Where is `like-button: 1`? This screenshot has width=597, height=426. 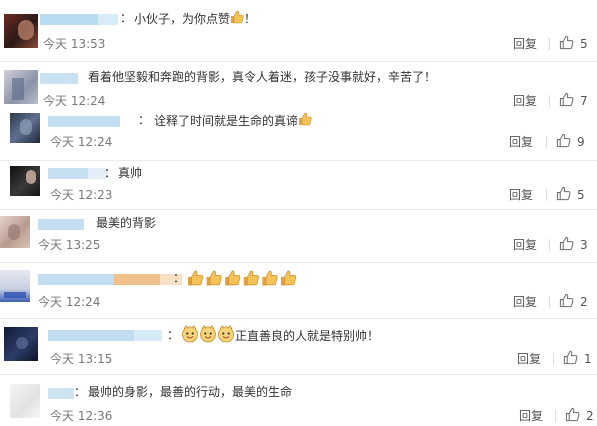
like-button: 1 is located at coordinates (577, 359).